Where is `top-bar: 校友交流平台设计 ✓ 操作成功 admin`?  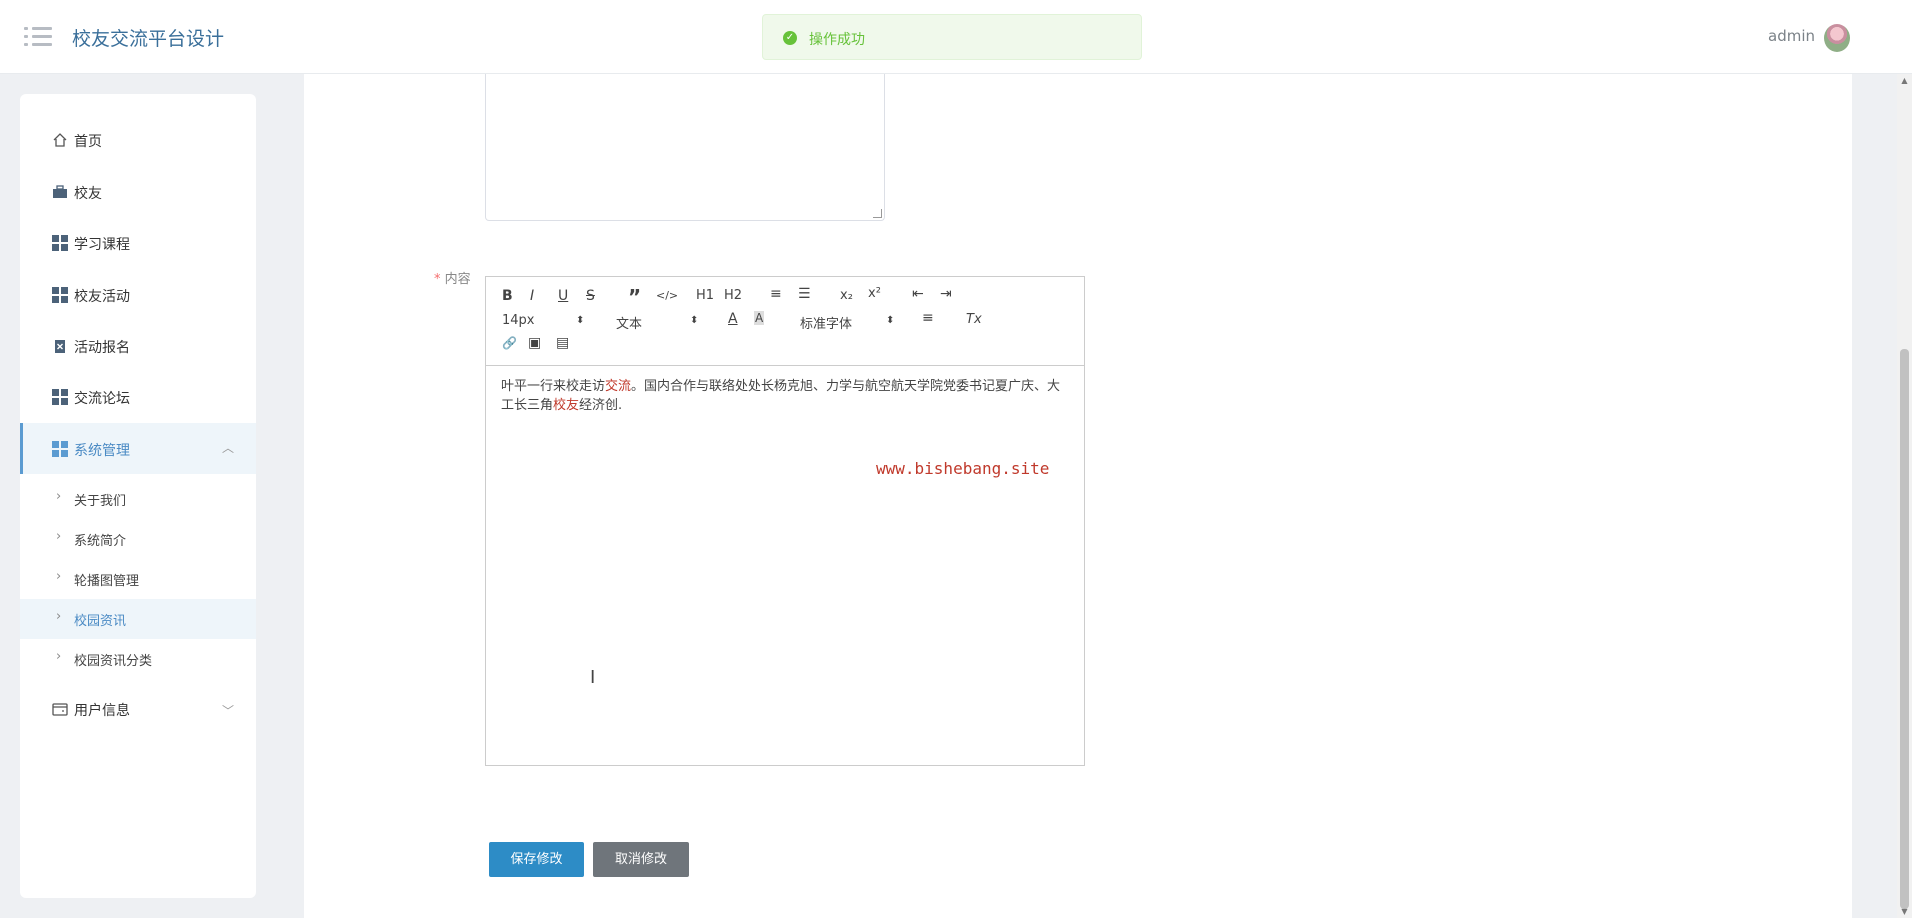
top-bar: 校友交流平台设计 ✓ 操作成功 admin is located at coordinates (956, 37).